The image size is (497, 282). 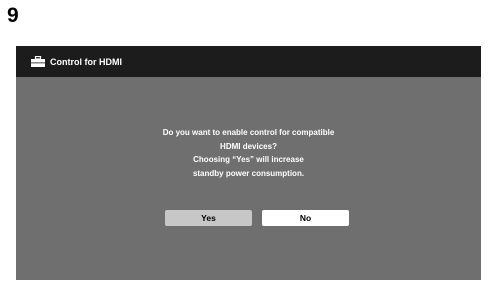 I want to click on message-line: standby power consumption., so click(x=248, y=173).